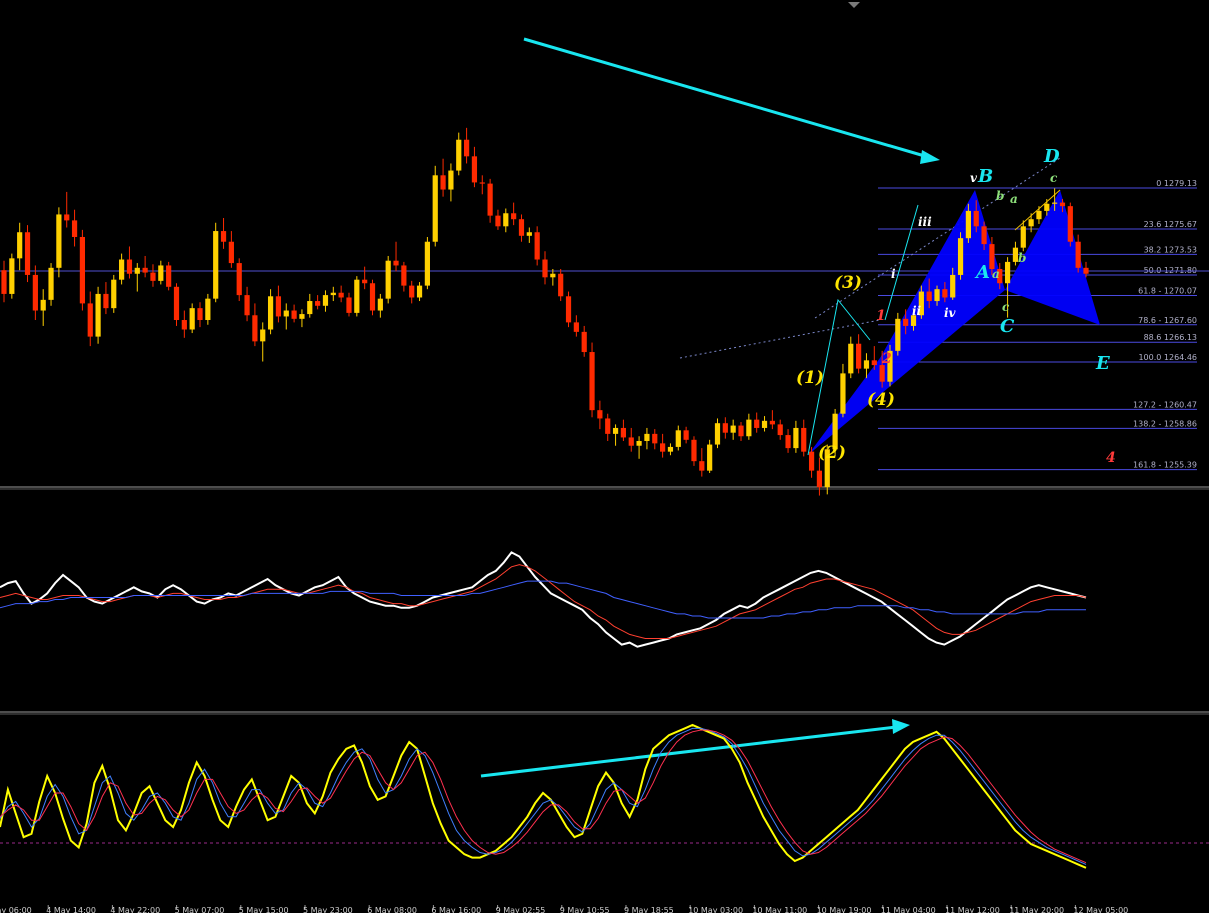 This screenshot has width=1209, height=913. What do you see at coordinates (1022, 258) in the screenshot?
I see `wave-label-b-upper: b` at bounding box center [1022, 258].